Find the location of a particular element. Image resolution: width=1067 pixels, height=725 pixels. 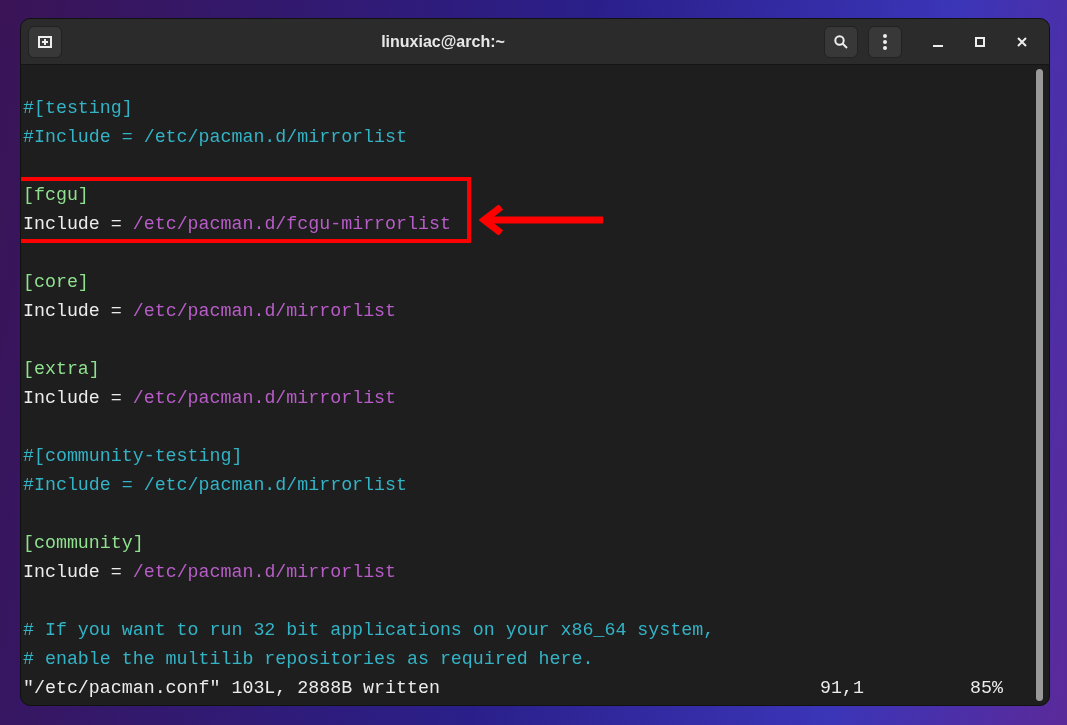

menu-icon is located at coordinates (885, 41).